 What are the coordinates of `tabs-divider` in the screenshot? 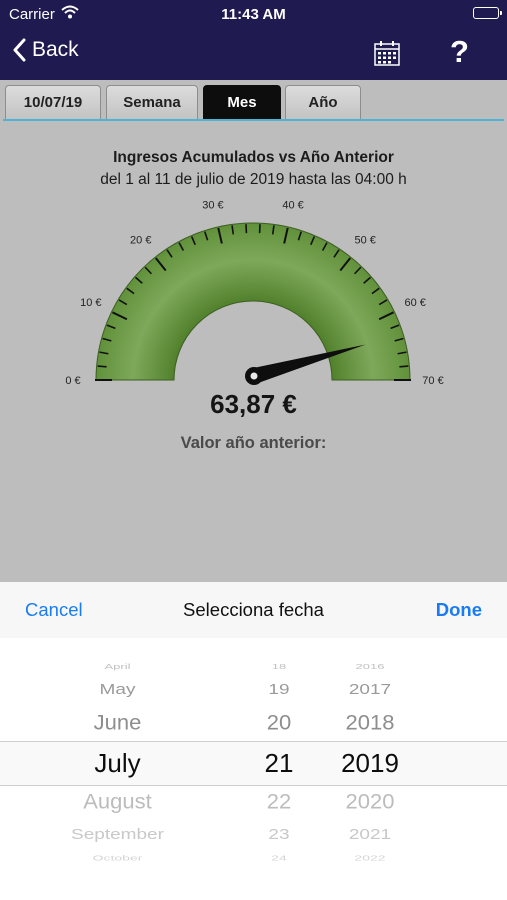 It's located at (253, 120).